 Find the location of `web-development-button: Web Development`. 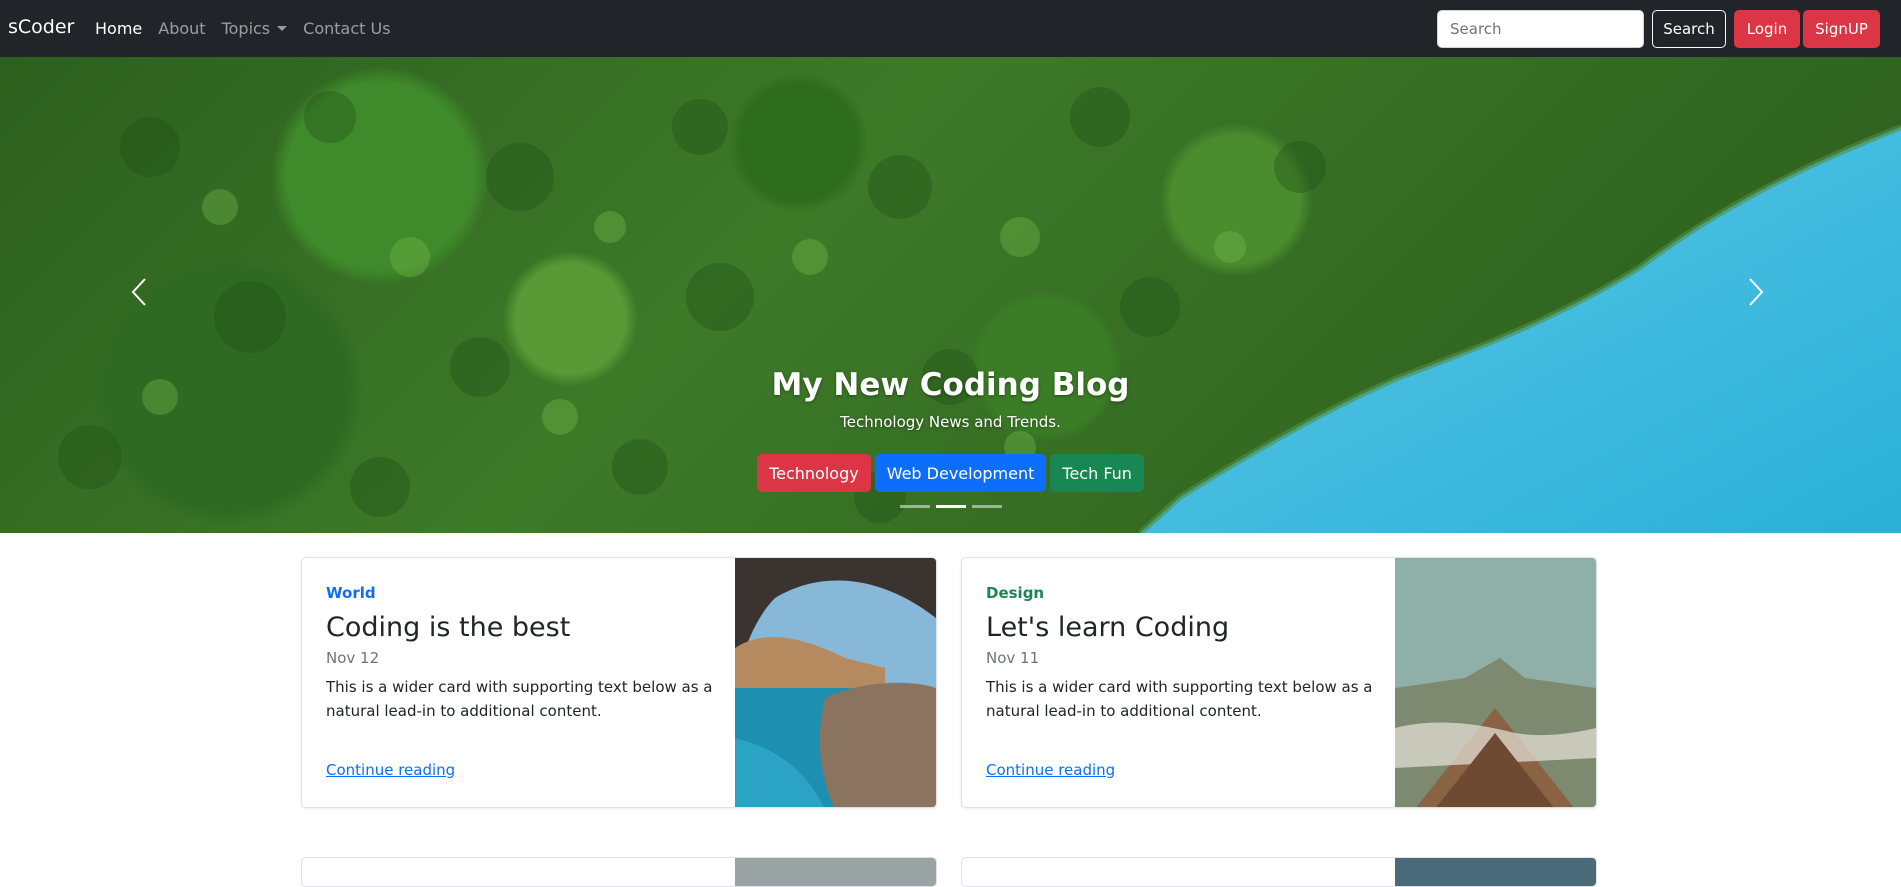

web-development-button: Web Development is located at coordinates (960, 473).